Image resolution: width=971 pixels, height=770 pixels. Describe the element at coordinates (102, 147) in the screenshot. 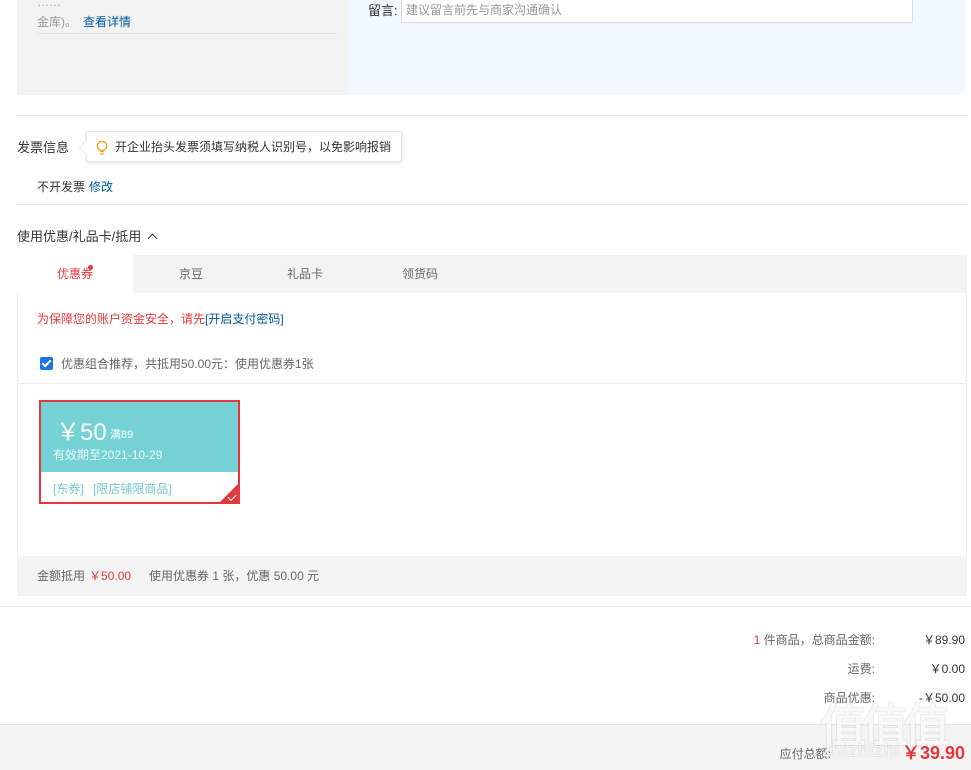

I see `lightbulb-icon` at that location.